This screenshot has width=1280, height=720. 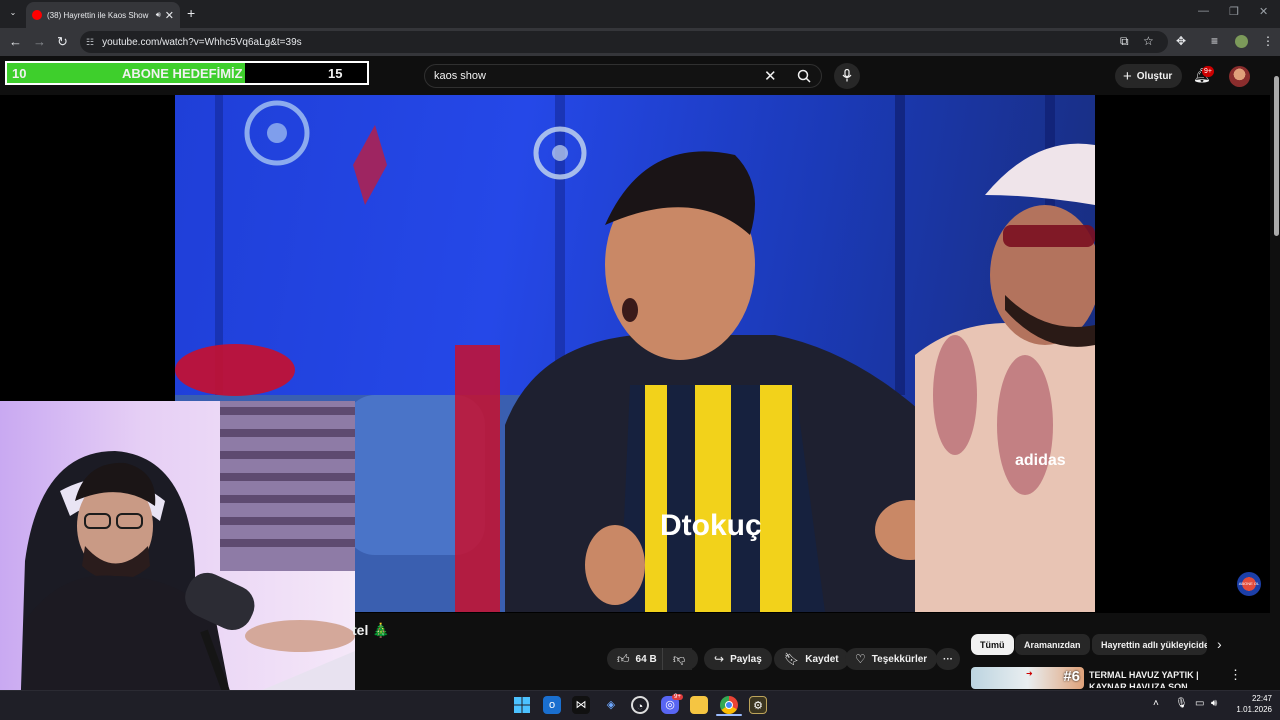 What do you see at coordinates (13, 13) in the screenshot?
I see `tab-search-icon: ⌄` at bounding box center [13, 13].